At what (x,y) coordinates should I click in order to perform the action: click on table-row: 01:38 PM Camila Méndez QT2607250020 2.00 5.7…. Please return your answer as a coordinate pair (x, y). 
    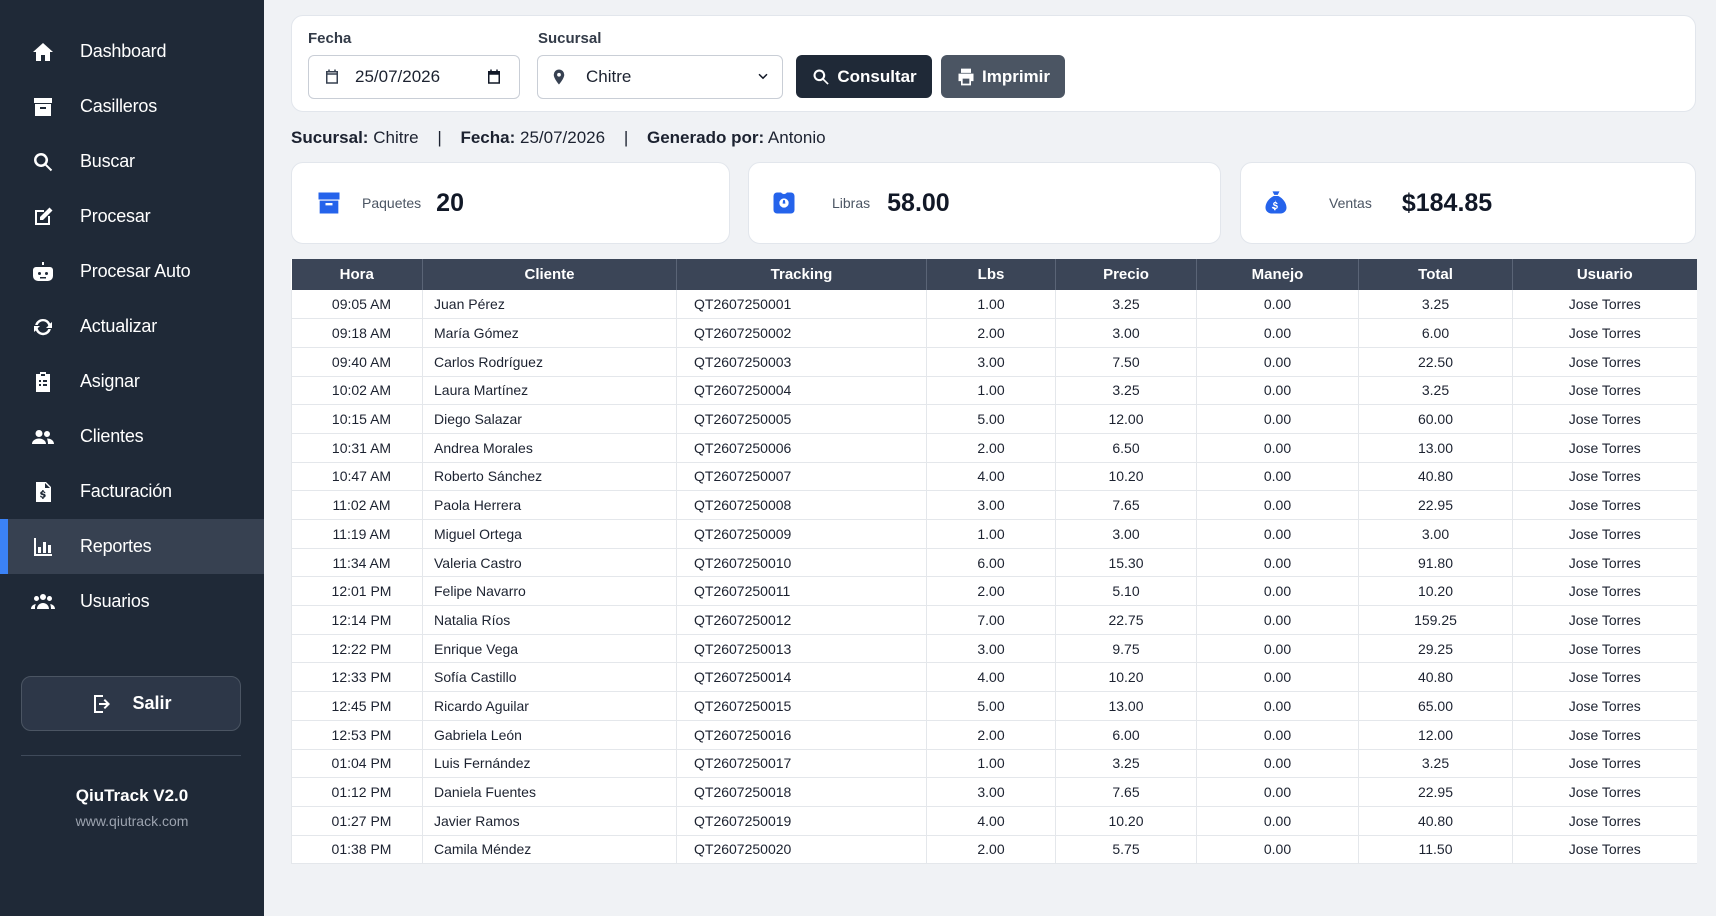
    Looking at the image, I should click on (994, 850).